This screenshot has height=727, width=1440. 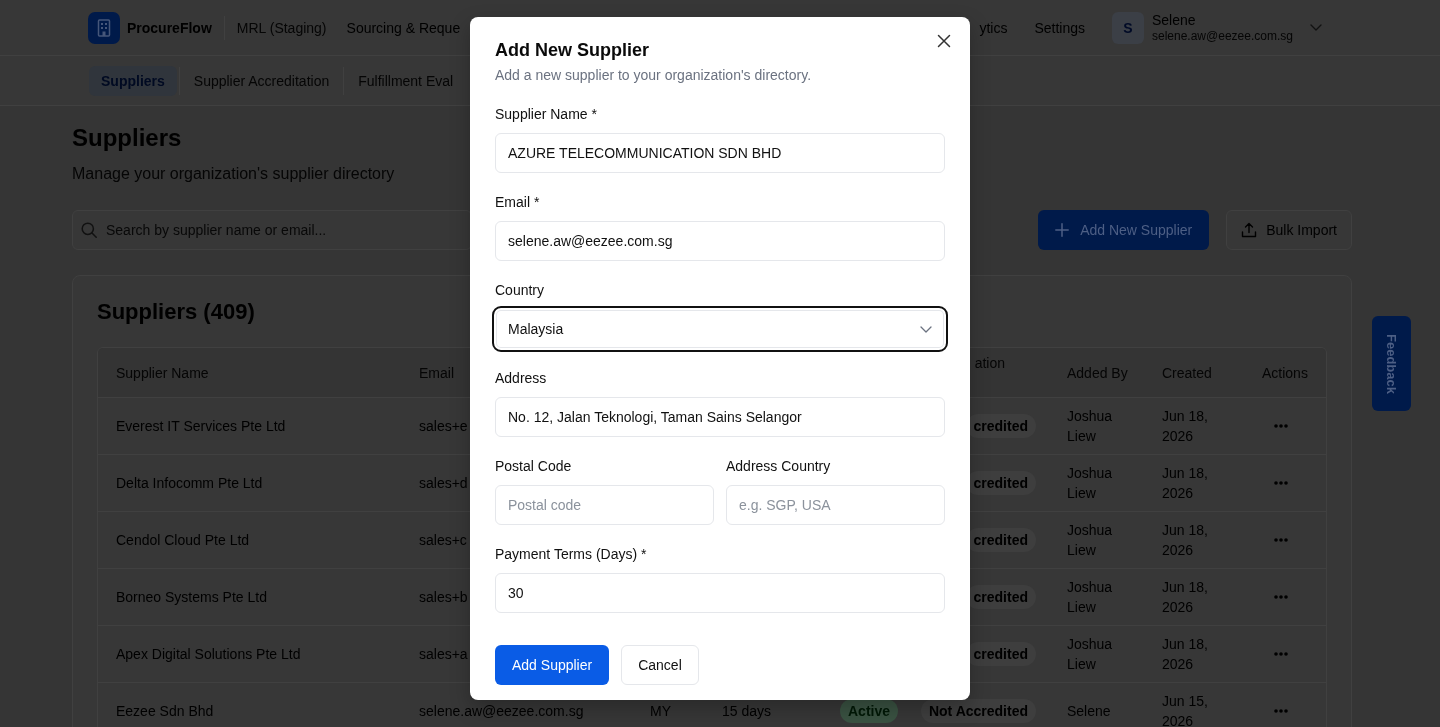 What do you see at coordinates (521, 378) in the screenshot?
I see `field-label: Address` at bounding box center [521, 378].